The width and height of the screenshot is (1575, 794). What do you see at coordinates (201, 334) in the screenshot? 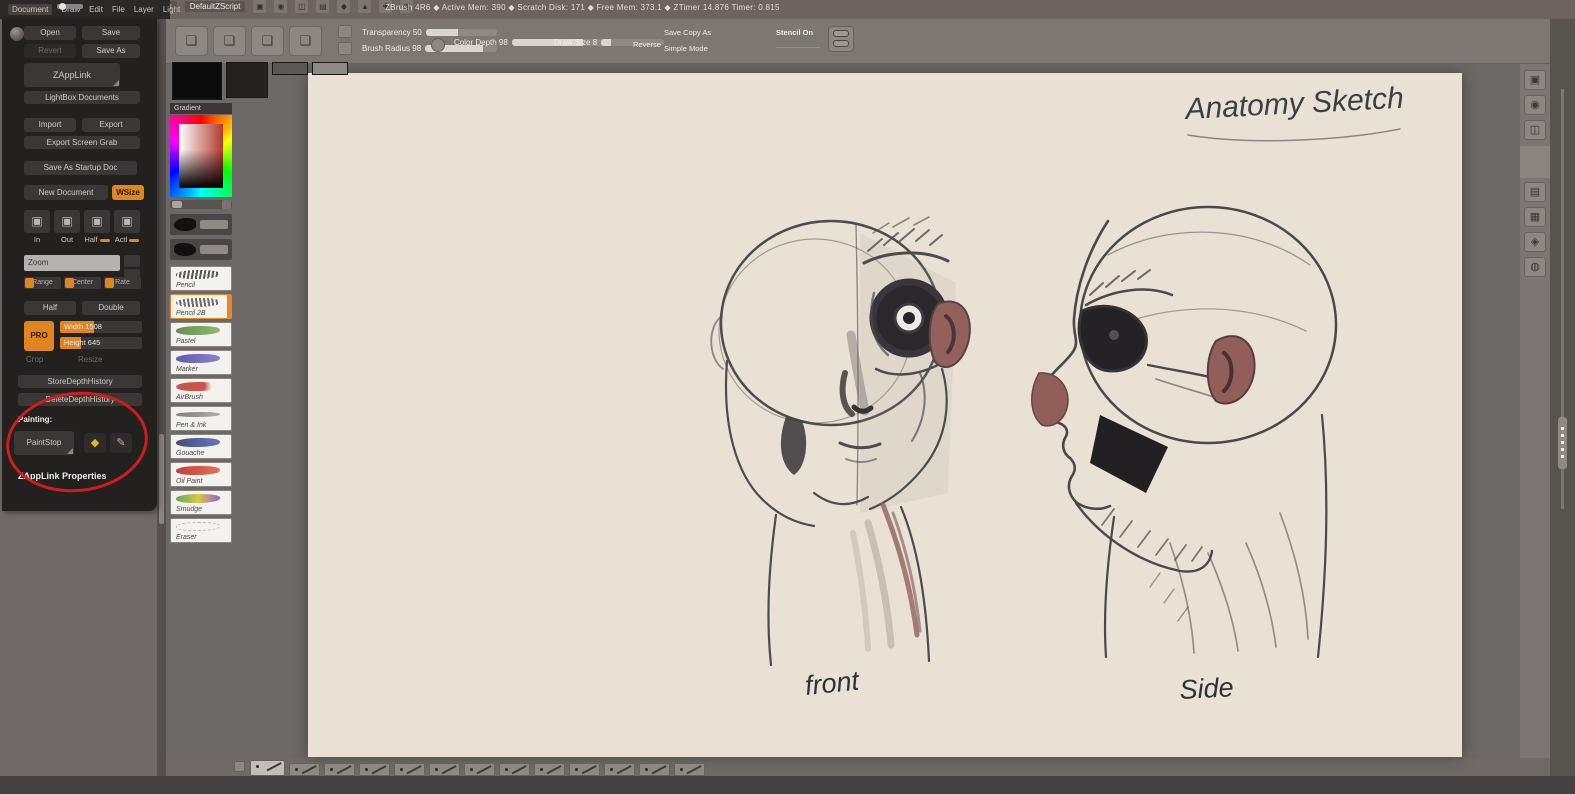
I see `brush-preset-card: Pastel` at bounding box center [201, 334].